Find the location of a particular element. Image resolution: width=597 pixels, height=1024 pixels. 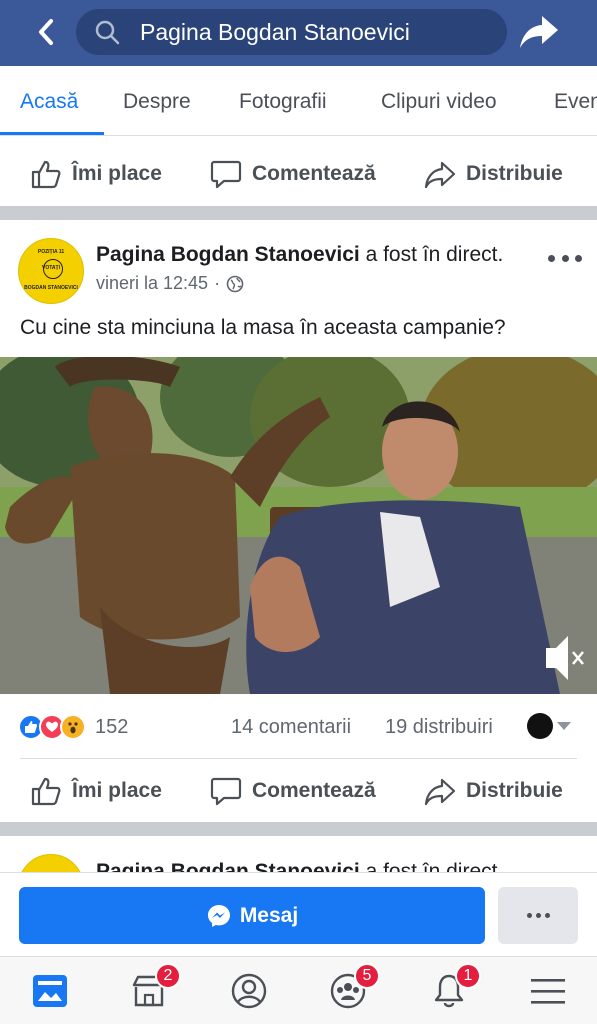

hamburger-menu-icon is located at coordinates (548, 991).